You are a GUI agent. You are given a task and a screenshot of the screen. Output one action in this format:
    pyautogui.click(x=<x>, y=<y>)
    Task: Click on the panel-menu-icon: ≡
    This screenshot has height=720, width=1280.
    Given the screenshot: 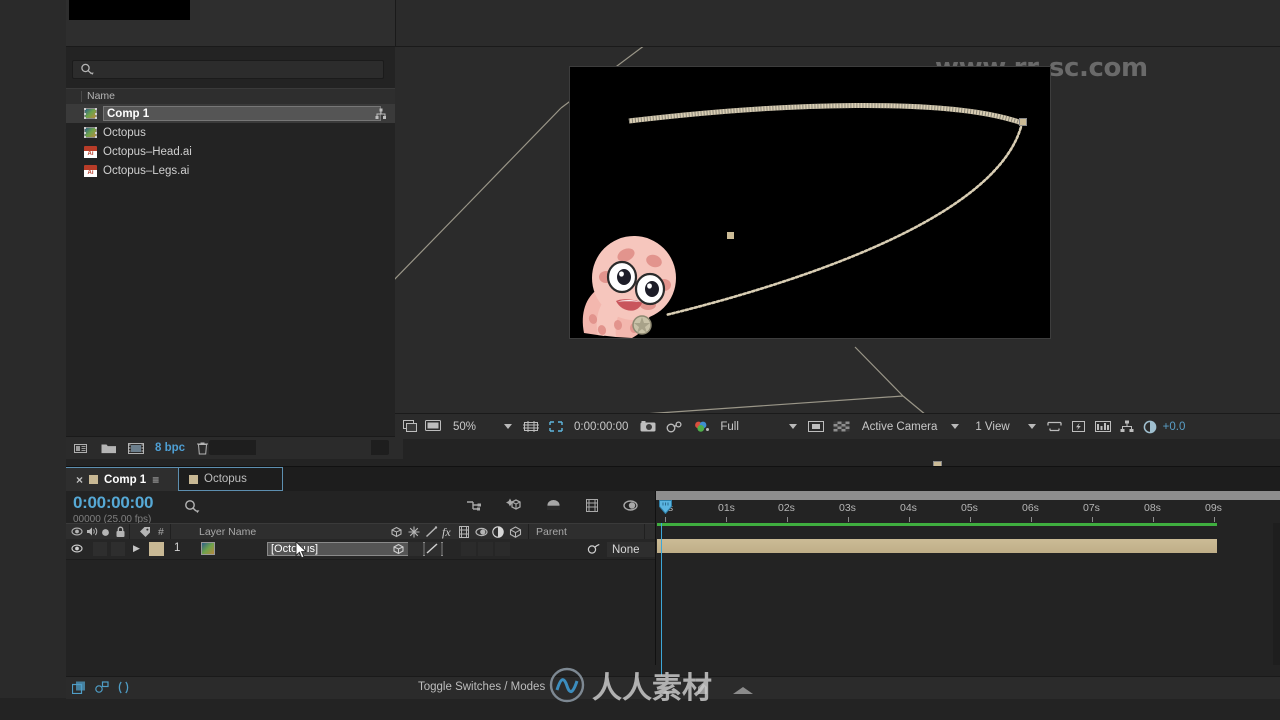 What is the action you would take?
    pyautogui.click(x=155, y=480)
    